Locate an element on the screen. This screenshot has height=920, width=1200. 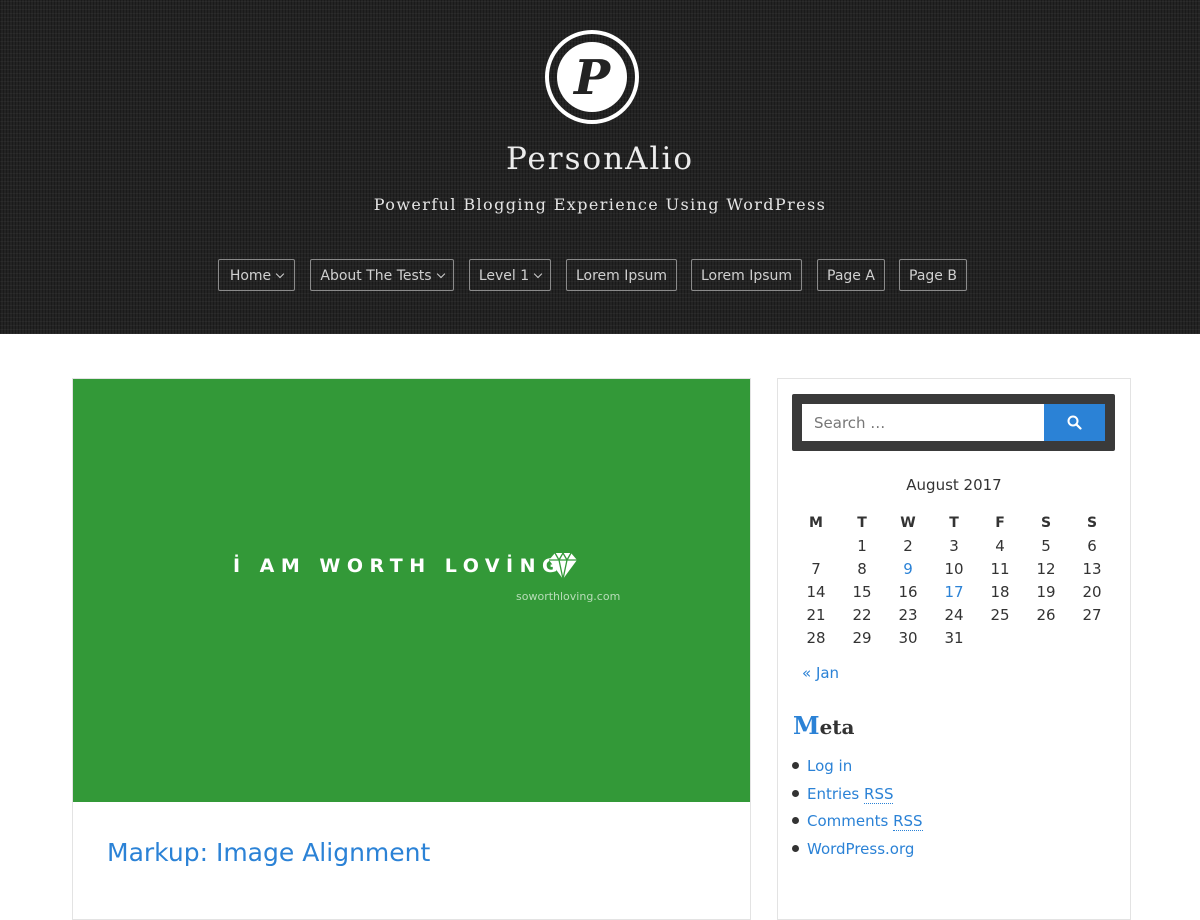
calendar-day: 21 is located at coordinates (816, 615).